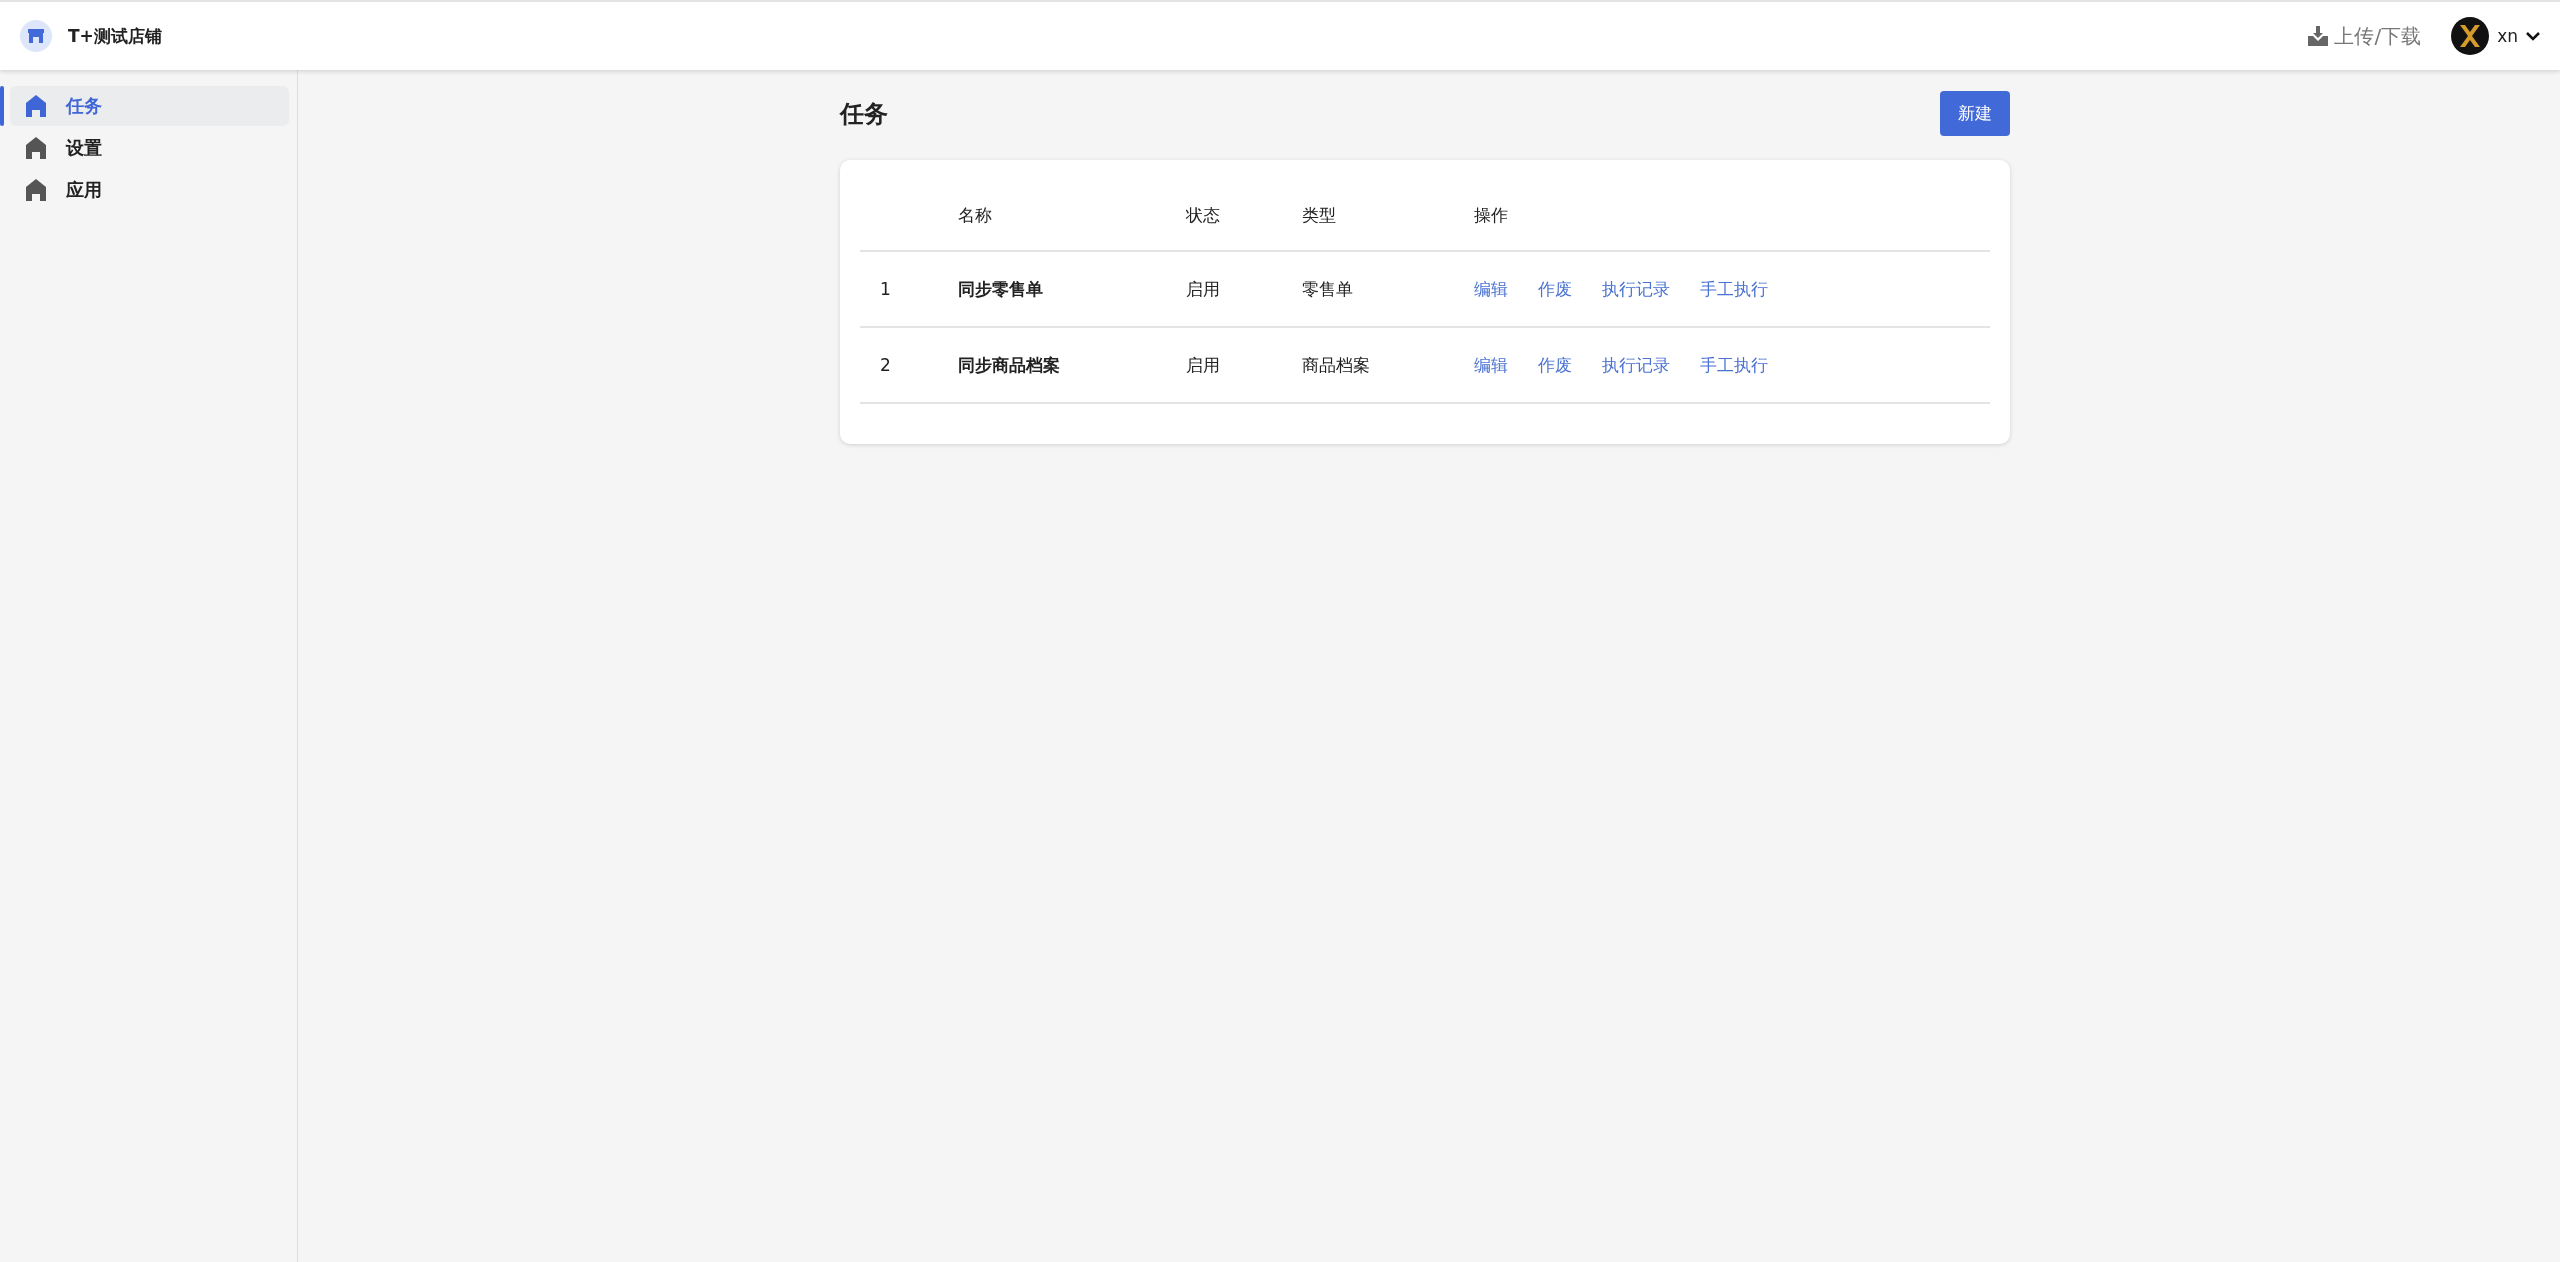 The image size is (2560, 1262). Describe the element at coordinates (864, 114) in the screenshot. I see `page-title: 任务` at that location.